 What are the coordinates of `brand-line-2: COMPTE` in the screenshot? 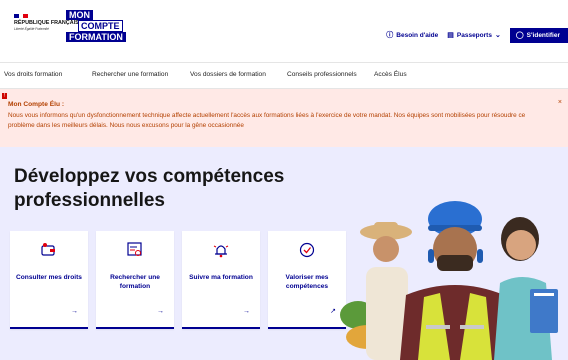 It's located at (100, 26).